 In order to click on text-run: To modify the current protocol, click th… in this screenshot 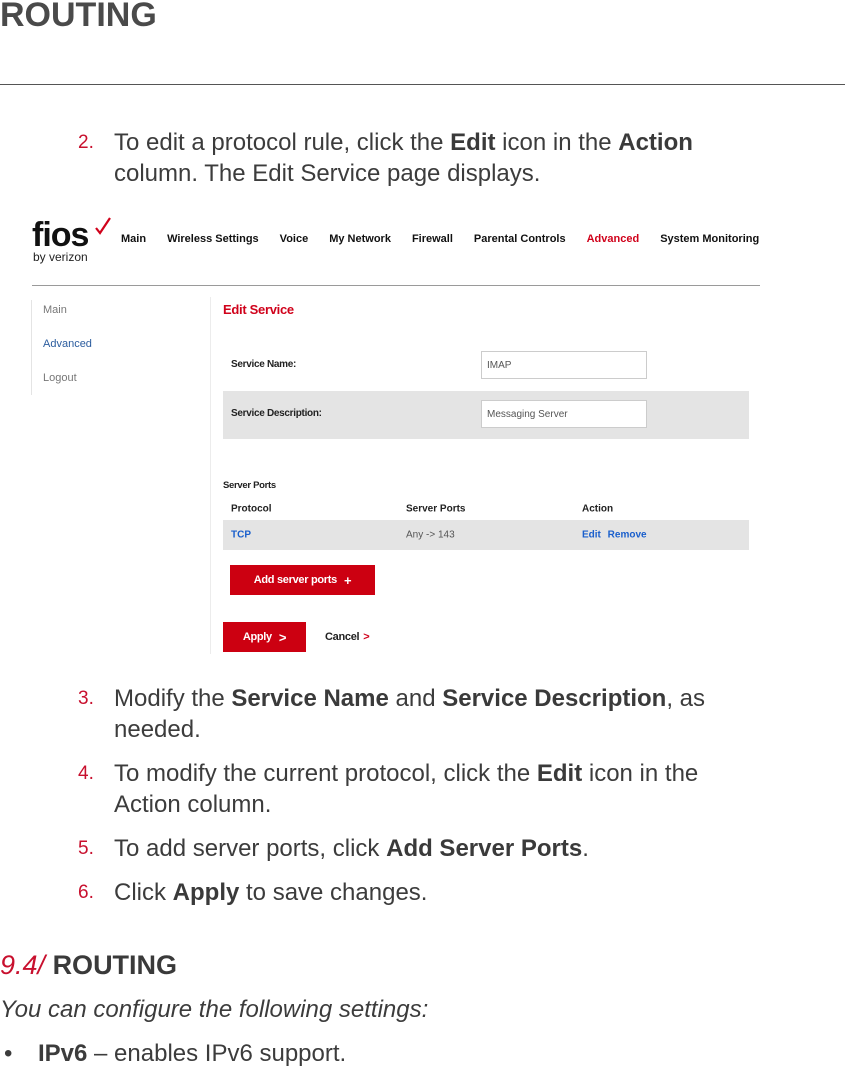, I will do `click(325, 773)`.